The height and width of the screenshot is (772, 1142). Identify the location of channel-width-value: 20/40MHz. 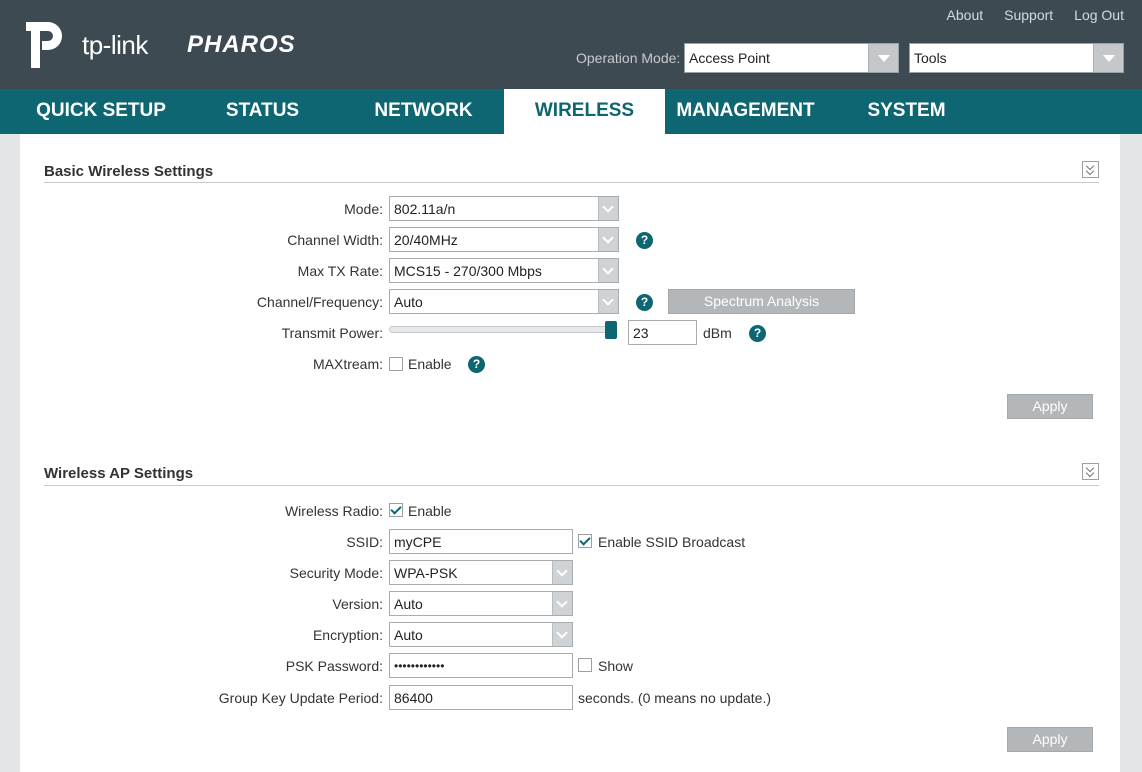
(426, 240).